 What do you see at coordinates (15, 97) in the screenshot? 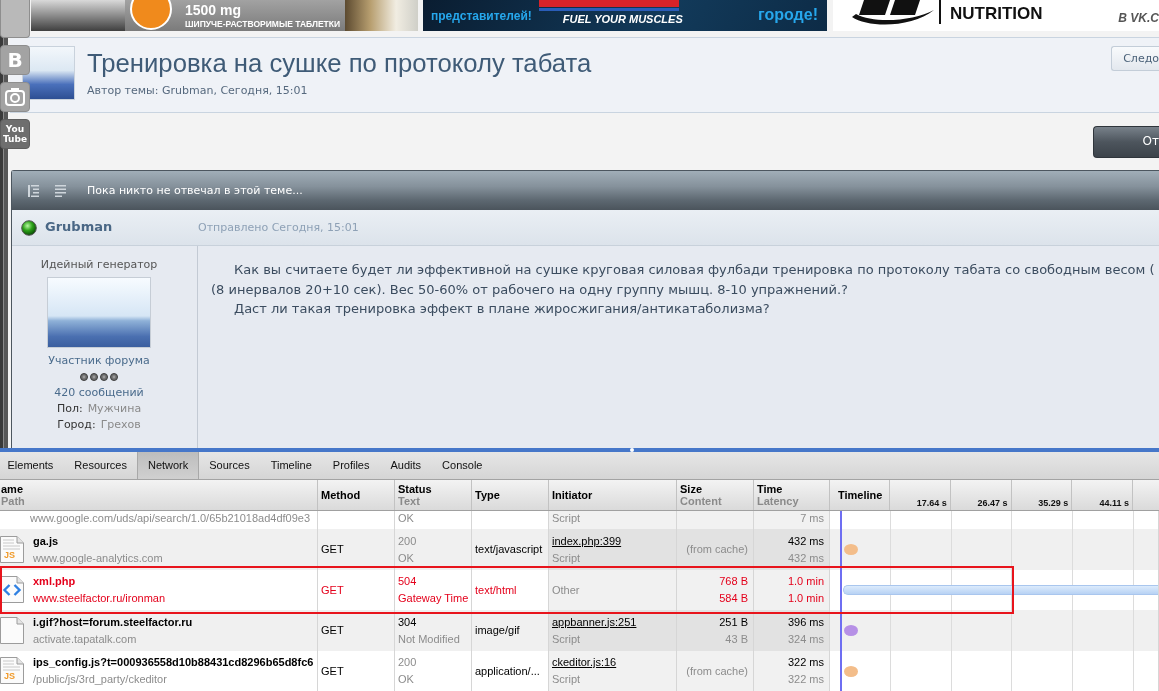
I see `camera-icon` at bounding box center [15, 97].